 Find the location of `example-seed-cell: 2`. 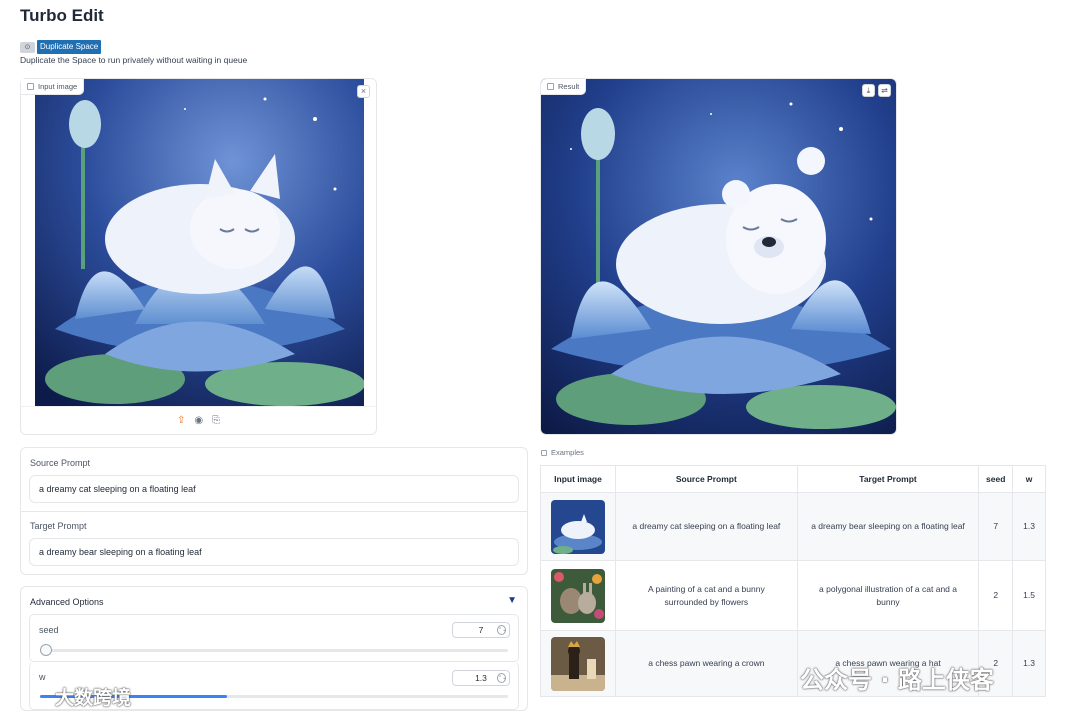

example-seed-cell: 2 is located at coordinates (996, 595).